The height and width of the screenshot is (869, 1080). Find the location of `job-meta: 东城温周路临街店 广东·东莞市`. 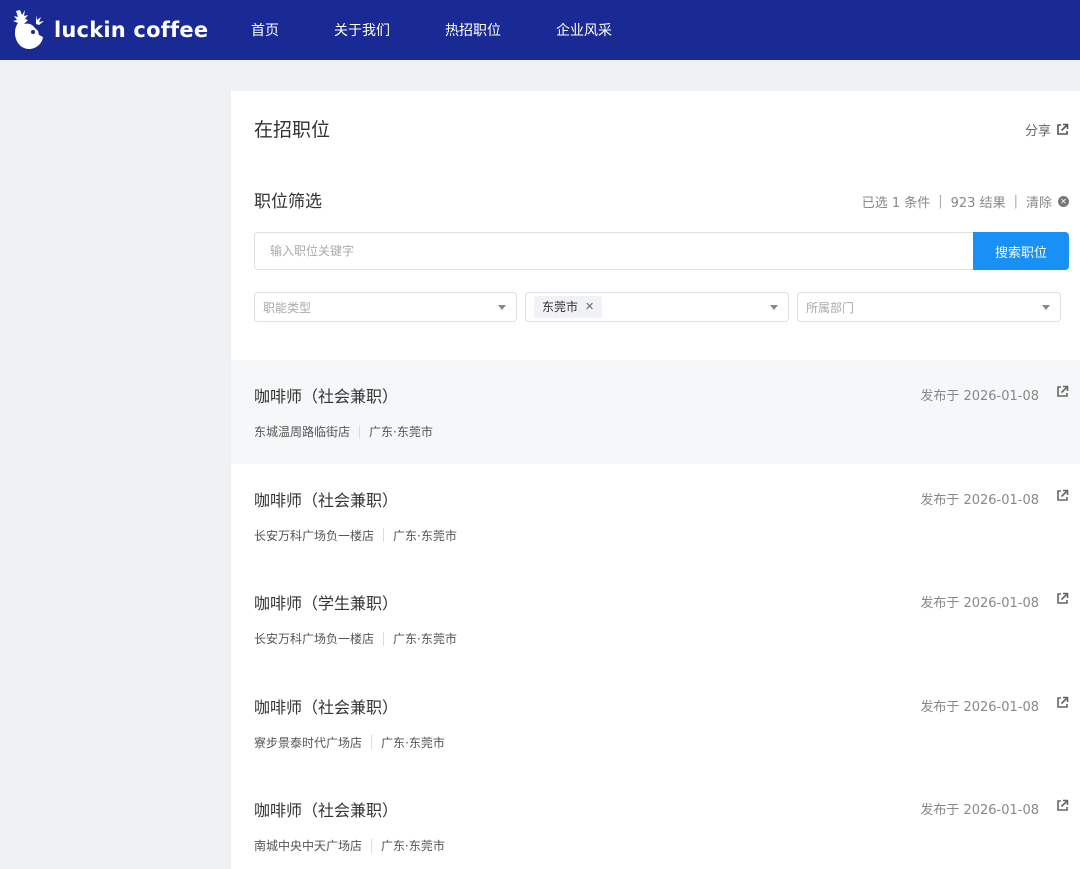

job-meta: 东城温周路临街店 广东·东莞市 is located at coordinates (343, 431).